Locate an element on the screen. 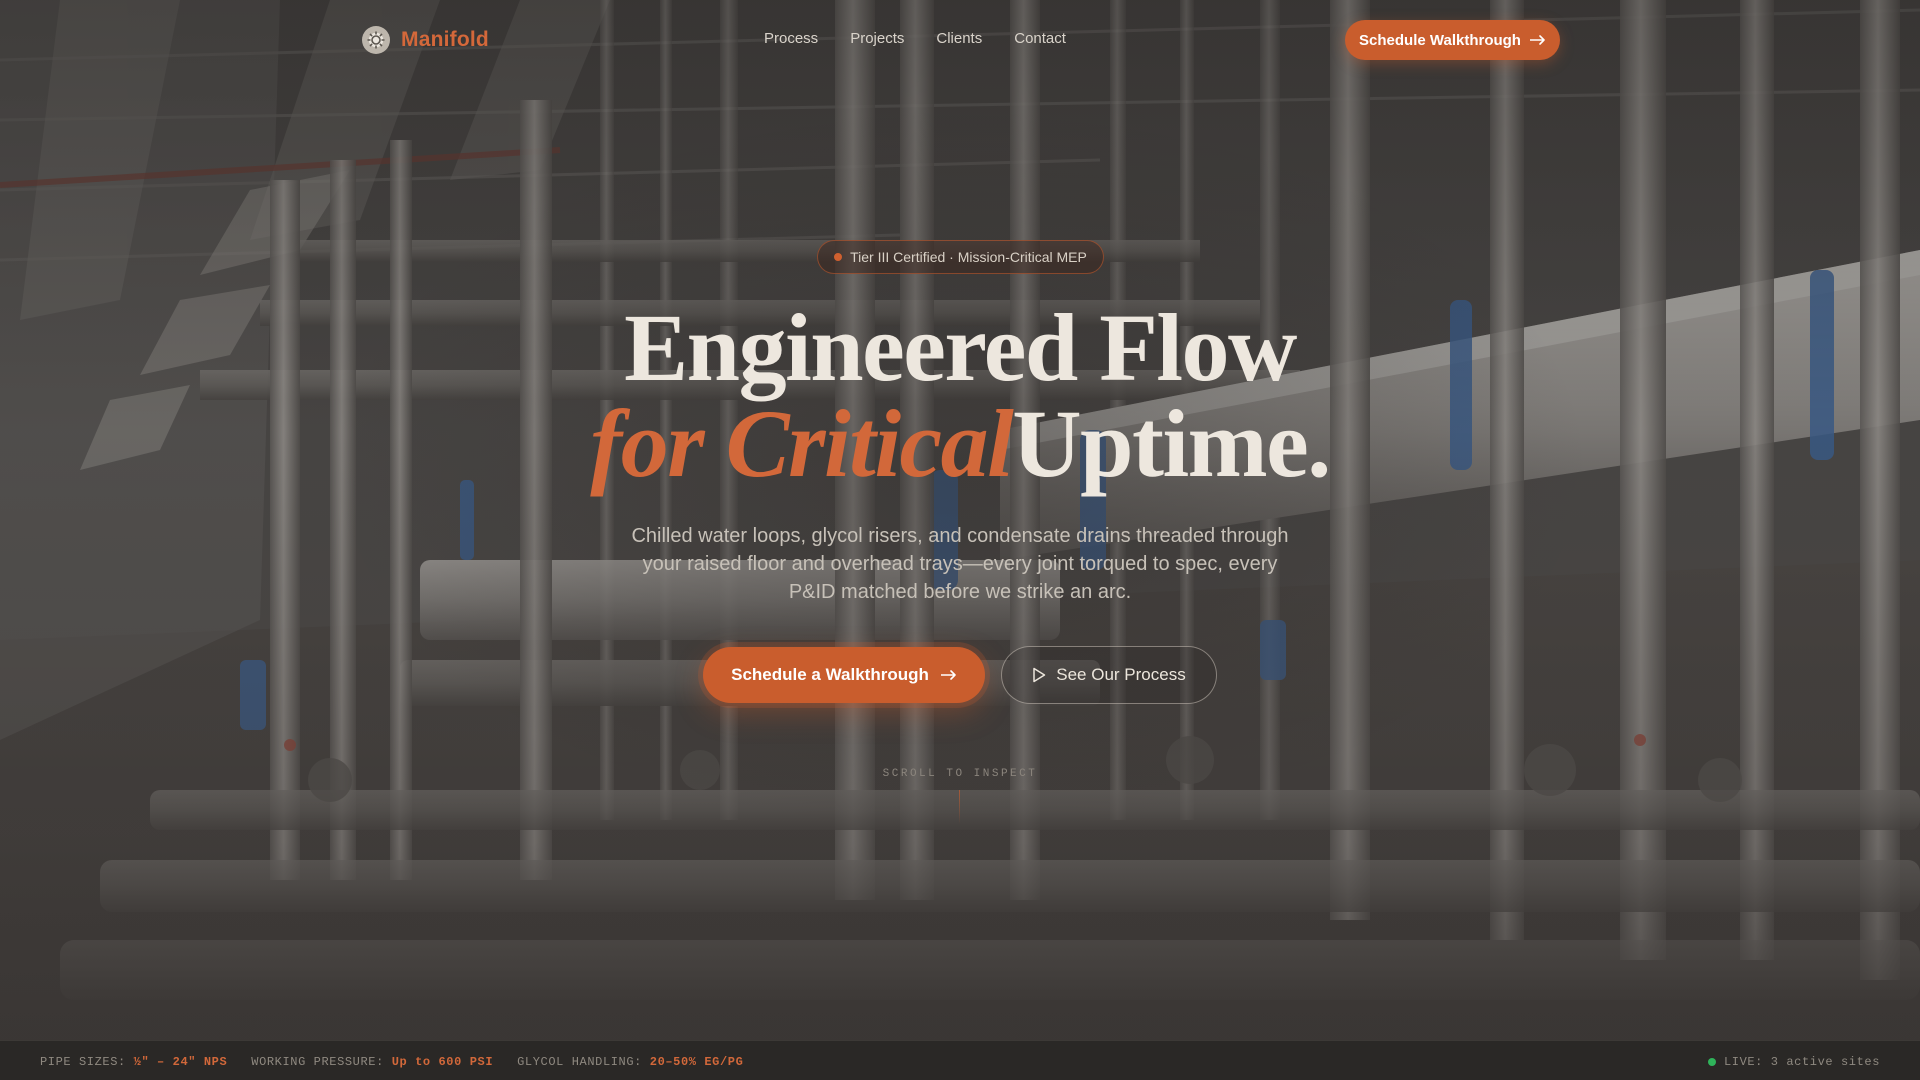 Image resolution: width=1920 pixels, height=1080 pixels. see-our-process-button: See Our Process is located at coordinates (1109, 675).